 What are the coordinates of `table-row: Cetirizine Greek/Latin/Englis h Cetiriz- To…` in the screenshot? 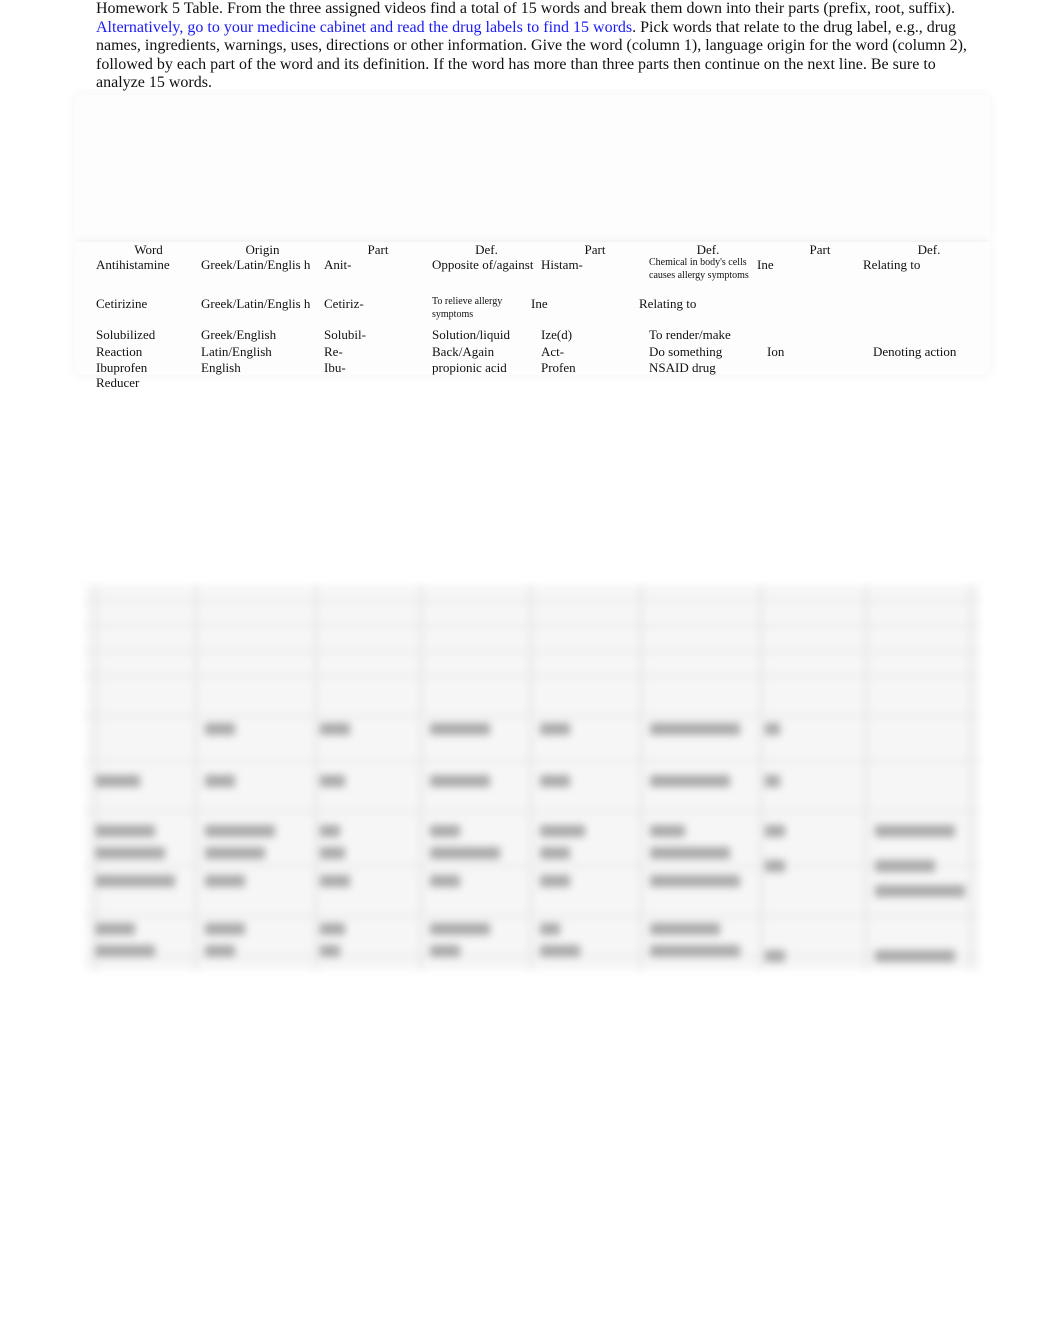 It's located at (540, 311).